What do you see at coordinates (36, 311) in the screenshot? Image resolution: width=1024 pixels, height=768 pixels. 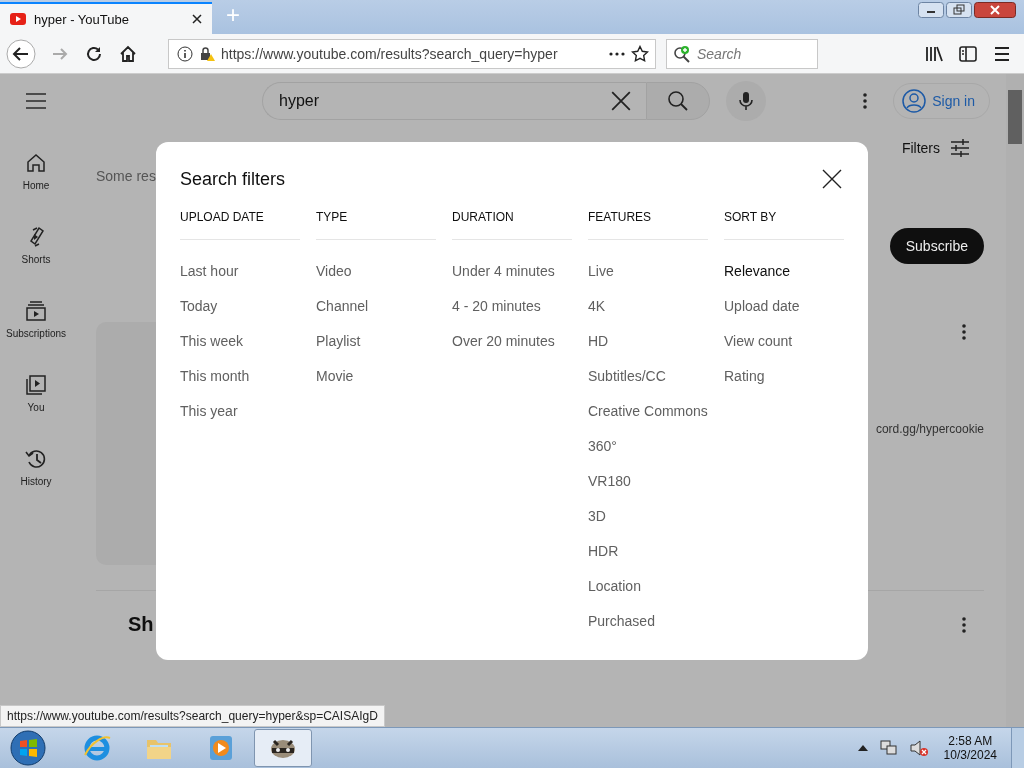 I see `subscriptions-icon` at bounding box center [36, 311].